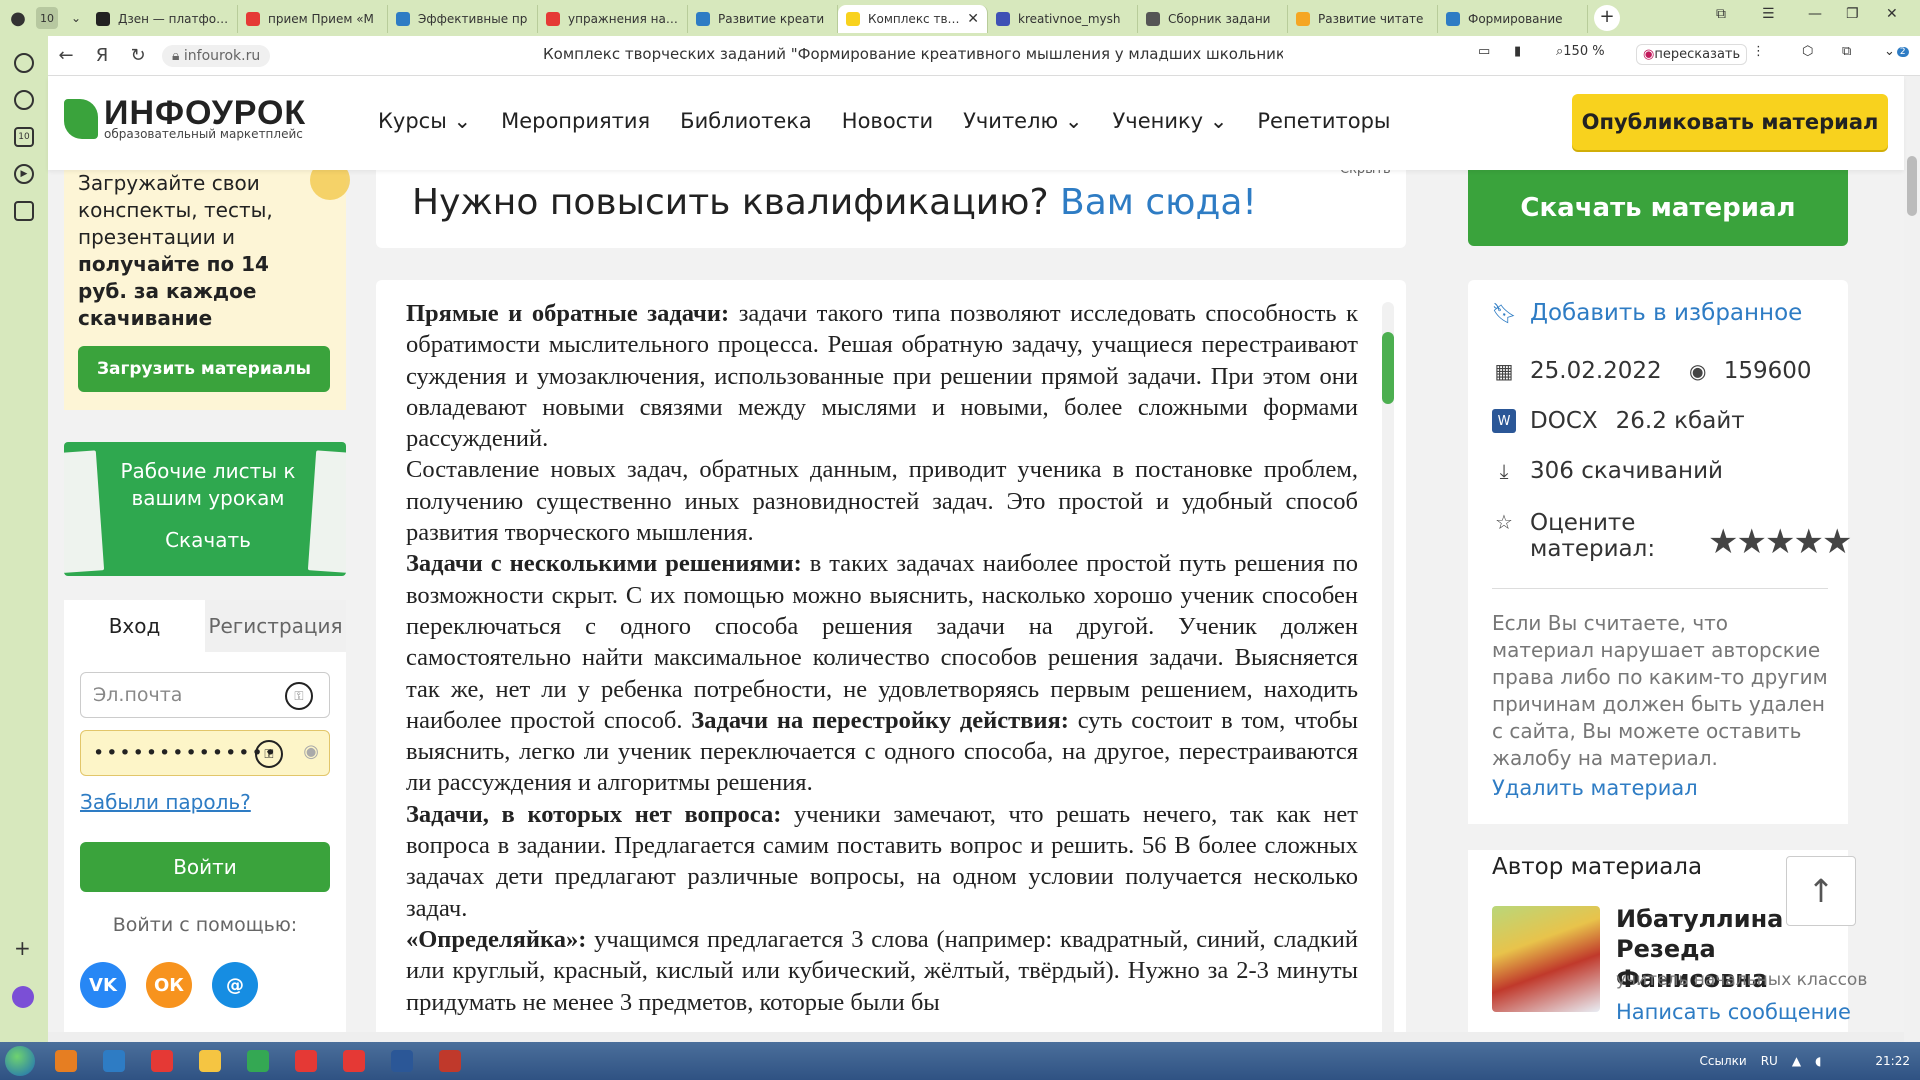 The image size is (1920, 1080). I want to click on maximize-button: ❐, so click(1852, 14).